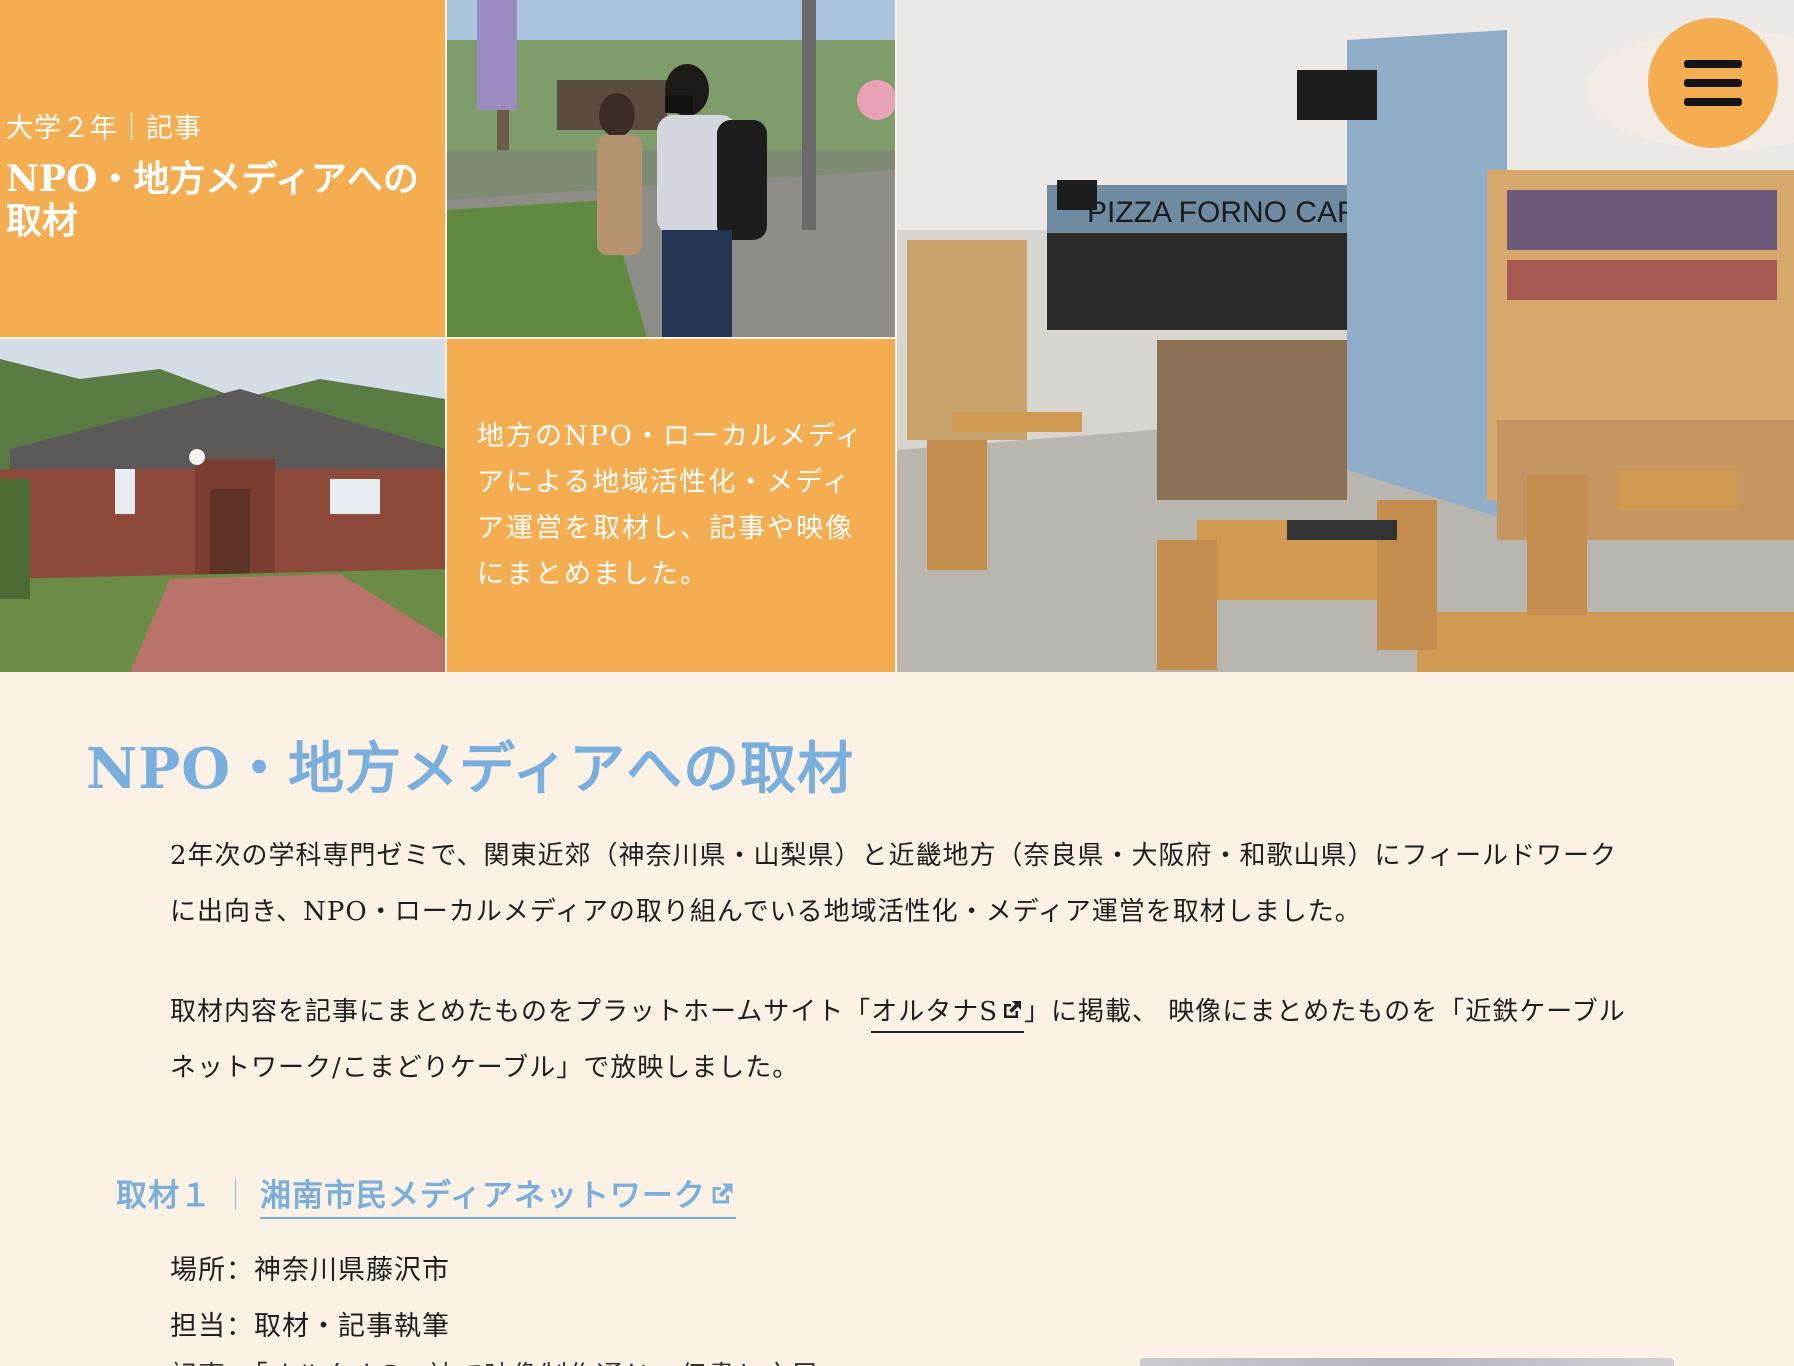 The height and width of the screenshot is (1366, 1794). Describe the element at coordinates (164, 1196) in the screenshot. I see `section-label: 取材１` at that location.